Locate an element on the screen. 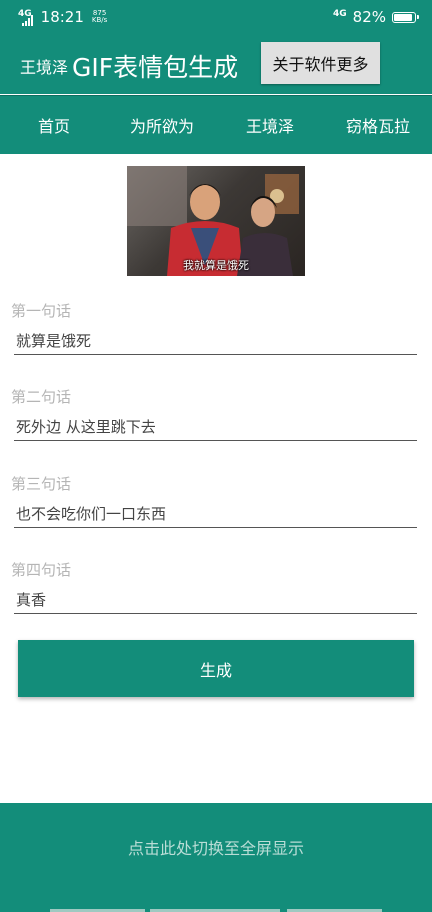 The width and height of the screenshot is (432, 912). app-title: GIF表情包生成 is located at coordinates (155, 67).